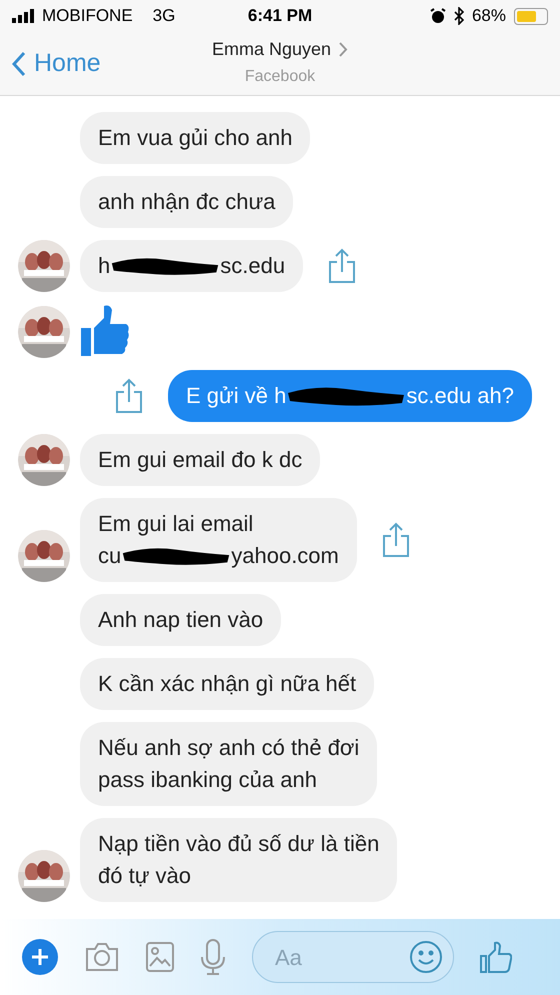 The width and height of the screenshot is (560, 995). I want to click on message-text: sc.edu ah?, so click(460, 396).